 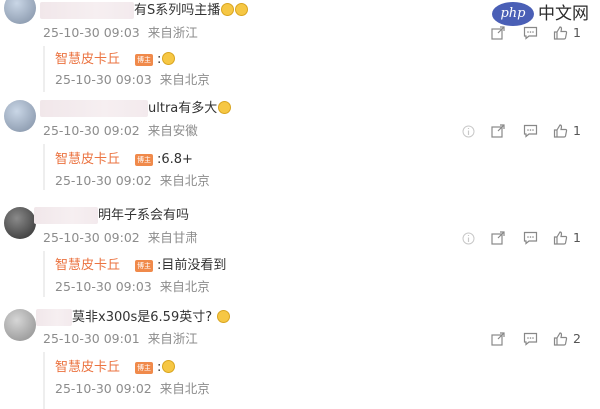 What do you see at coordinates (151, 317) in the screenshot?
I see `comment-text: 莫非x300s是6.59英寸?` at bounding box center [151, 317].